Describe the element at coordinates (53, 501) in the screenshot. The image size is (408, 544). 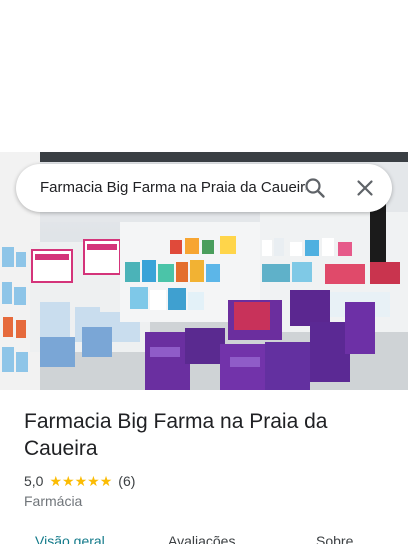
I see `place-category: Farmácia` at that location.